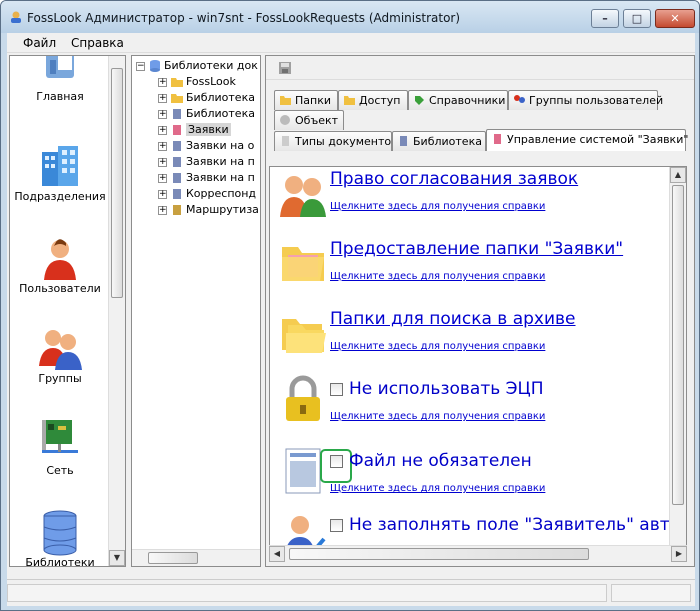 This screenshot has width=700, height=611. What do you see at coordinates (585, 100) in the screenshot?
I see `tab-user-groups: Группы пользователей` at bounding box center [585, 100].